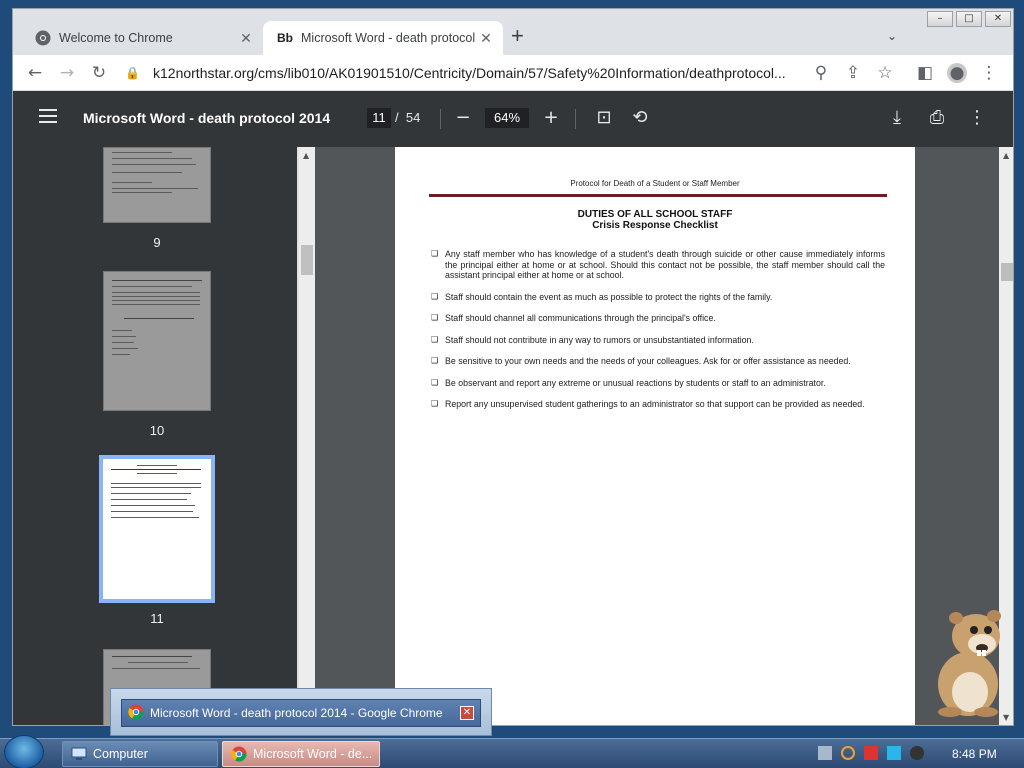 The width and height of the screenshot is (1024, 768). I want to click on flag-icon, so click(871, 753).